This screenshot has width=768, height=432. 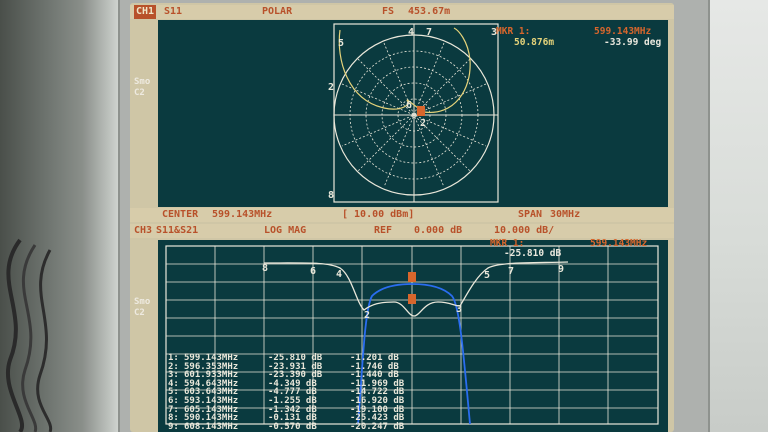 I want to click on span-label: SPAN, so click(x=530, y=214).